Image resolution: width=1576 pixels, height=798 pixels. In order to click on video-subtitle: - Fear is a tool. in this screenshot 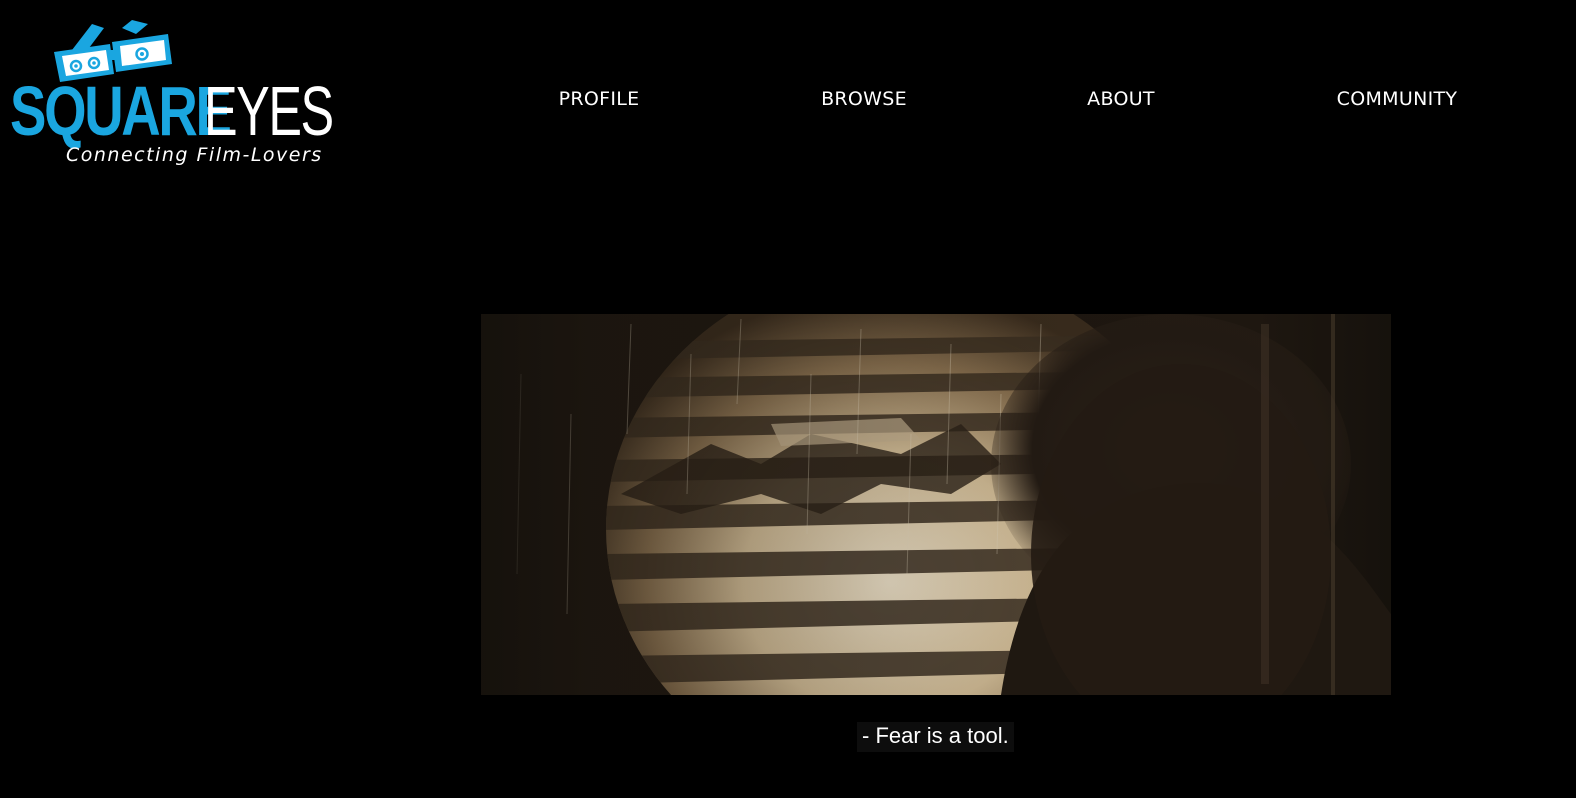, I will do `click(935, 737)`.